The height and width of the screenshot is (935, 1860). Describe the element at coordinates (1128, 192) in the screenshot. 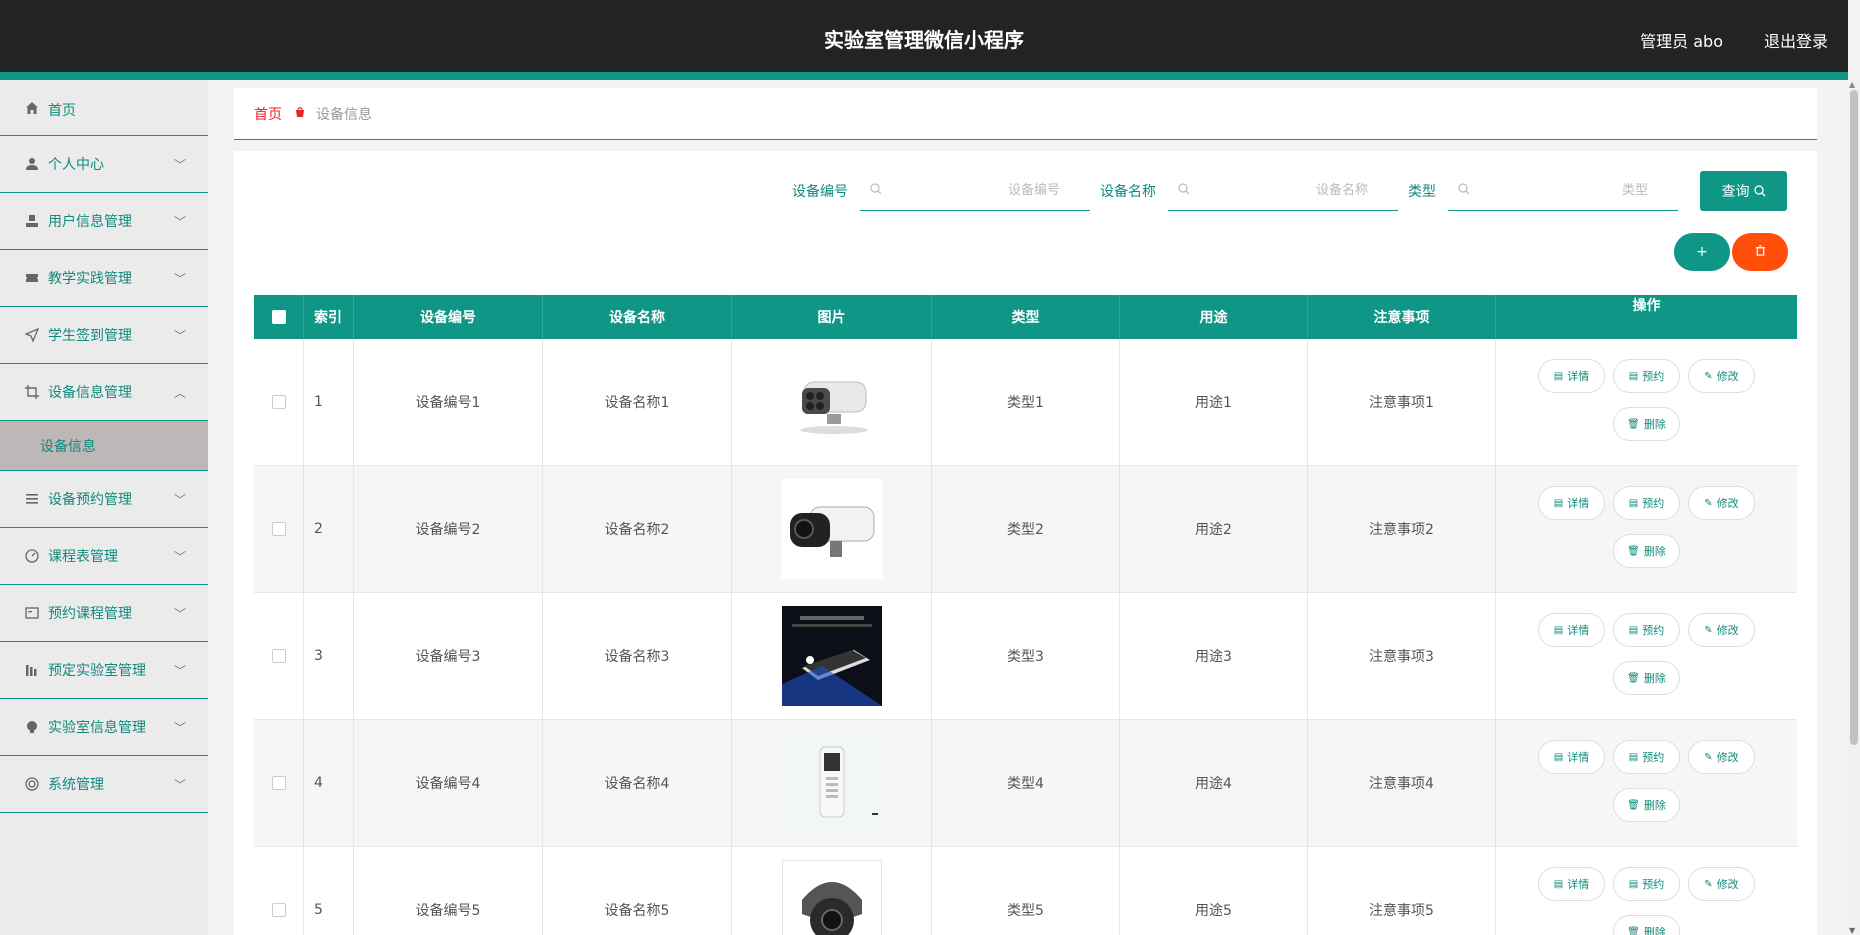

I see `name-label: 设备名称` at that location.